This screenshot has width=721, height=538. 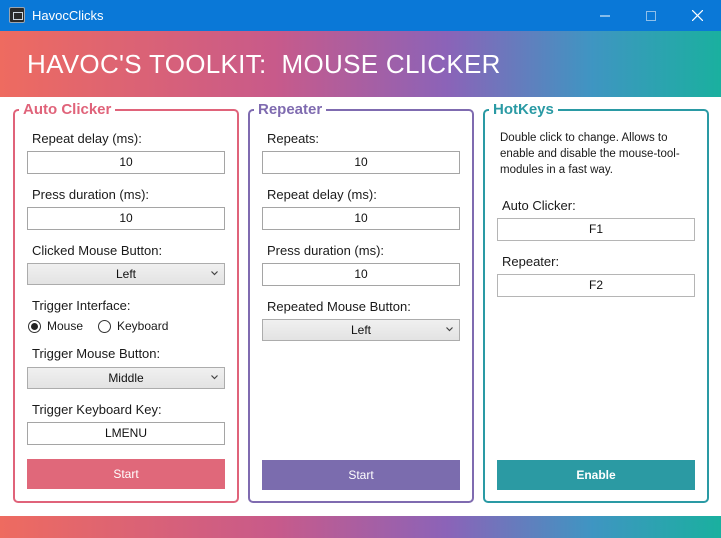 What do you see at coordinates (96, 353) in the screenshot?
I see `trigger-mouse-button-label: Trigger Mouse Button:` at bounding box center [96, 353].